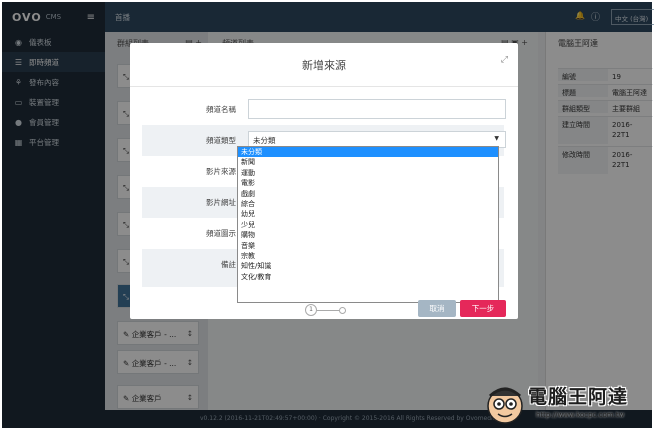 The image size is (654, 432). What do you see at coordinates (221, 140) in the screenshot?
I see `channel-type-label: 頻道類型` at bounding box center [221, 140].